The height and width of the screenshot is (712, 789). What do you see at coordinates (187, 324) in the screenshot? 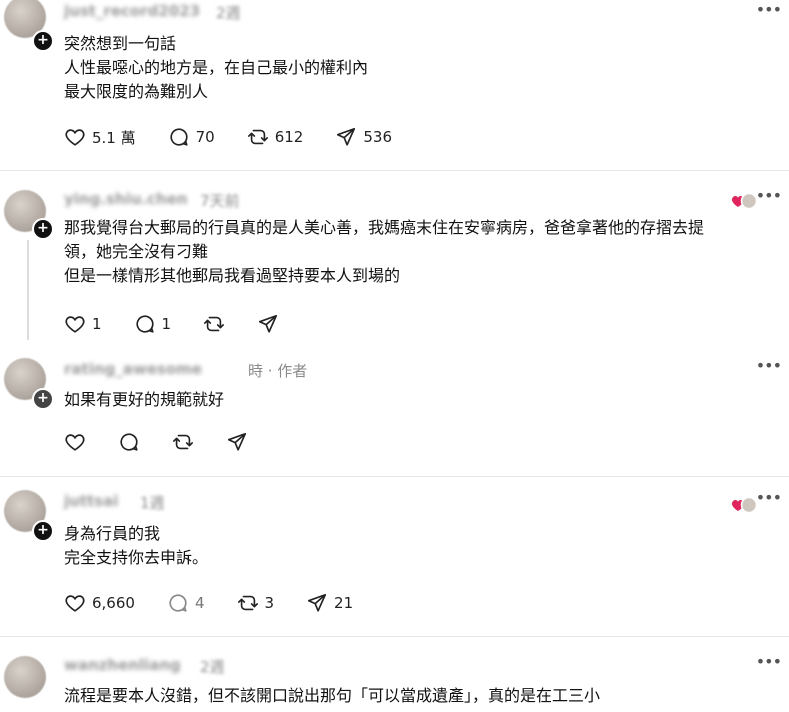
I see `action-bar: 1 1` at bounding box center [187, 324].